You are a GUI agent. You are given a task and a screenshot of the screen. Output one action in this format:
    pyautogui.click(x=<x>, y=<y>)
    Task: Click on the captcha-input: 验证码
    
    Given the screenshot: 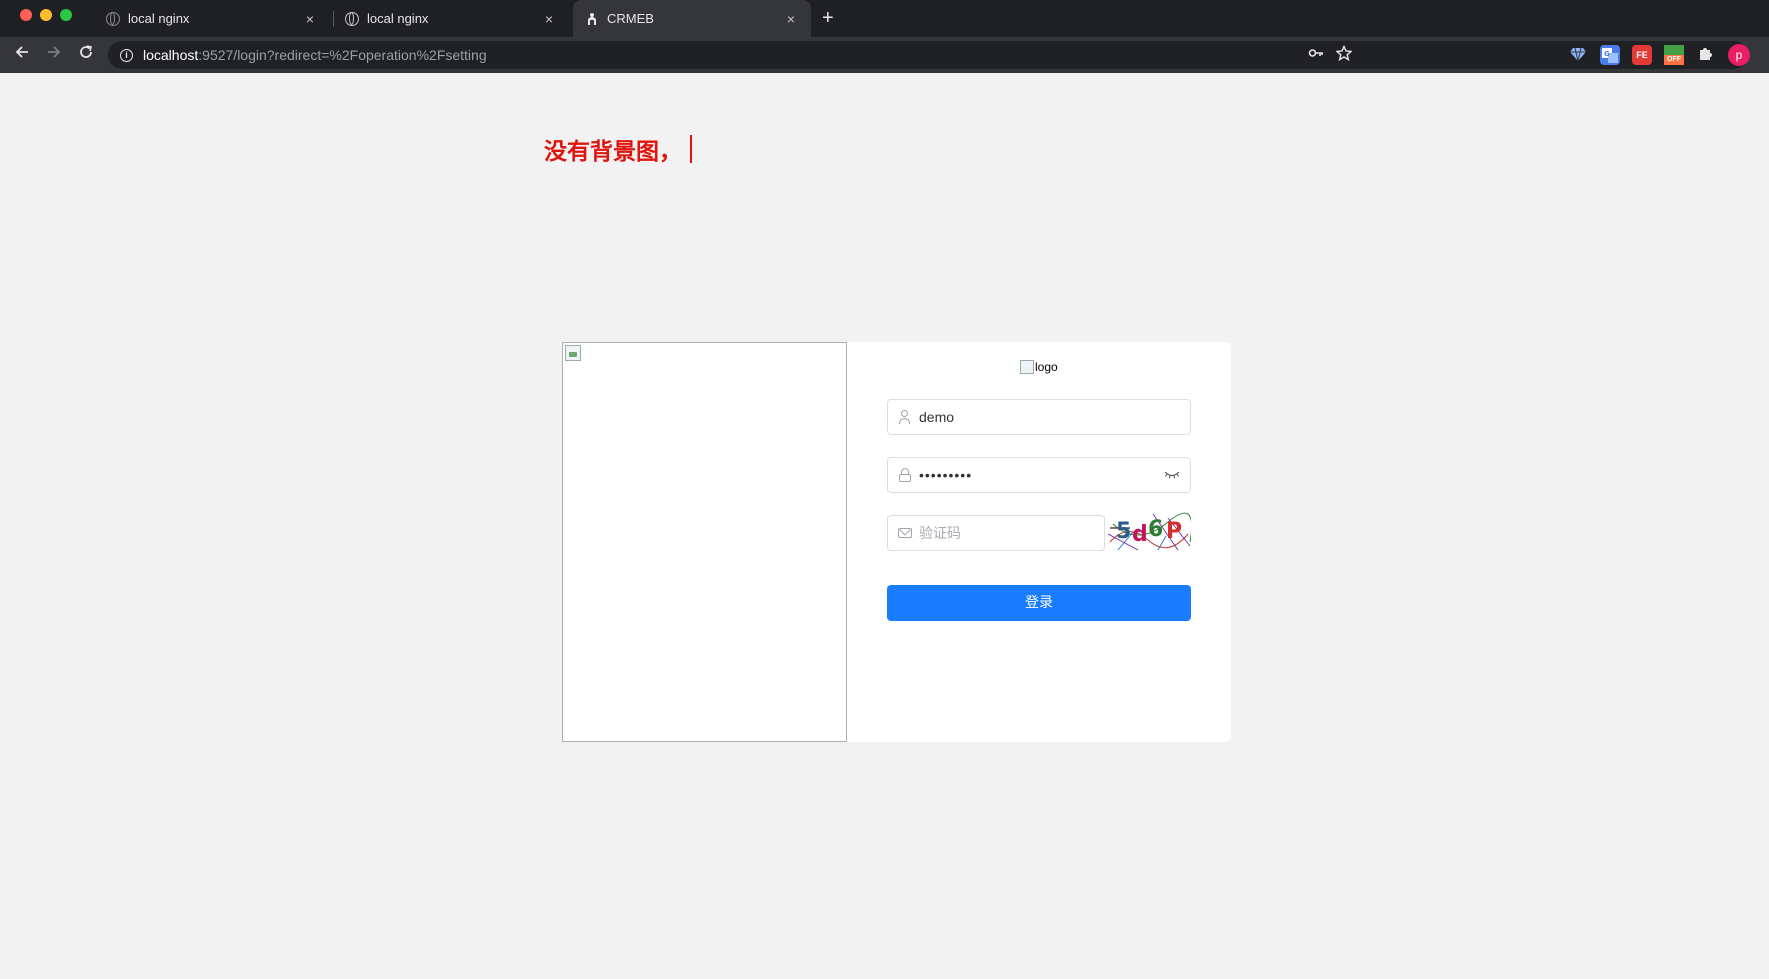 What is the action you would take?
    pyautogui.click(x=996, y=533)
    